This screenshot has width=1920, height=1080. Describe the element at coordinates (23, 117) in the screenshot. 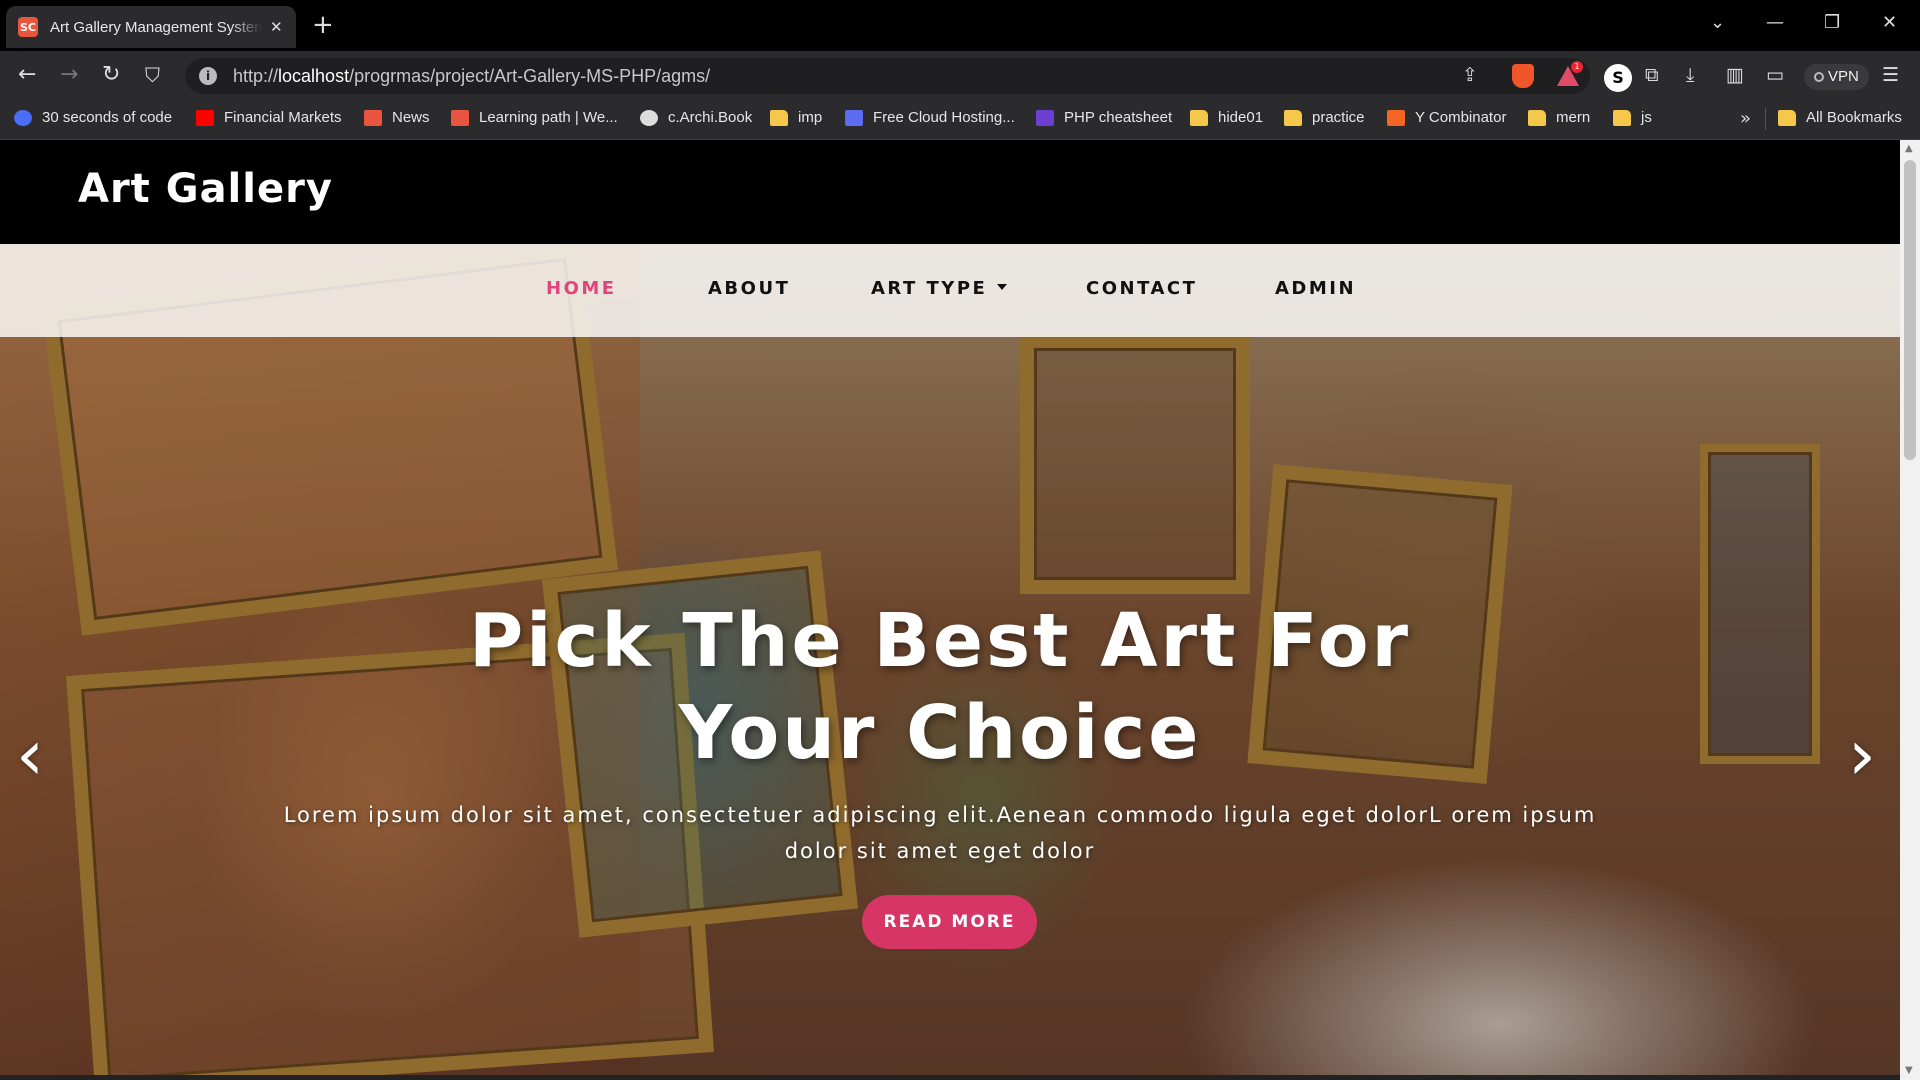

I see `code-icon` at that location.